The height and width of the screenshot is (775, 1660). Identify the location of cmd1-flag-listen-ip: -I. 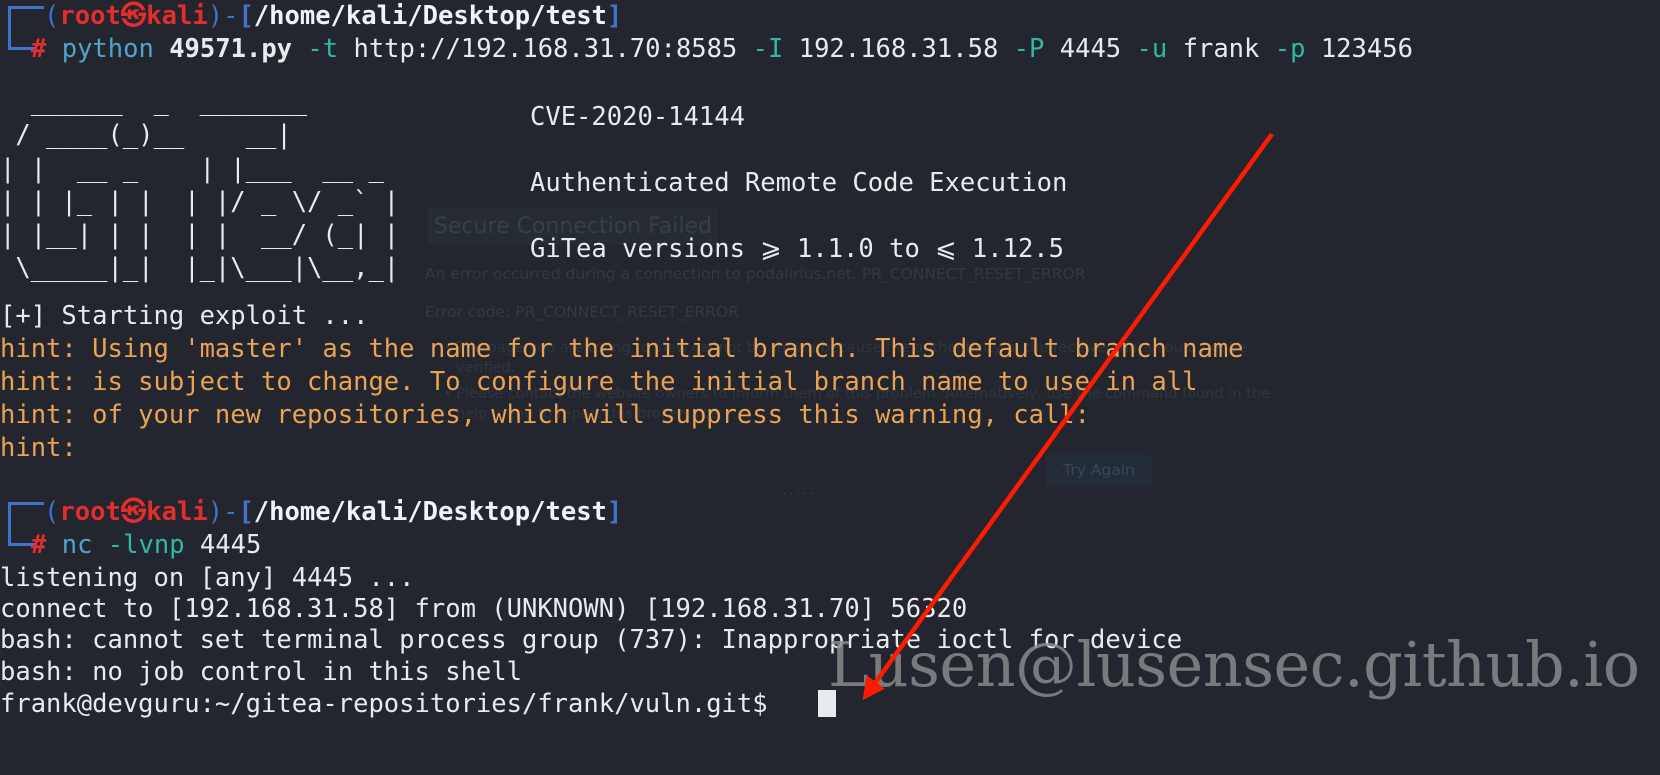
(768, 49).